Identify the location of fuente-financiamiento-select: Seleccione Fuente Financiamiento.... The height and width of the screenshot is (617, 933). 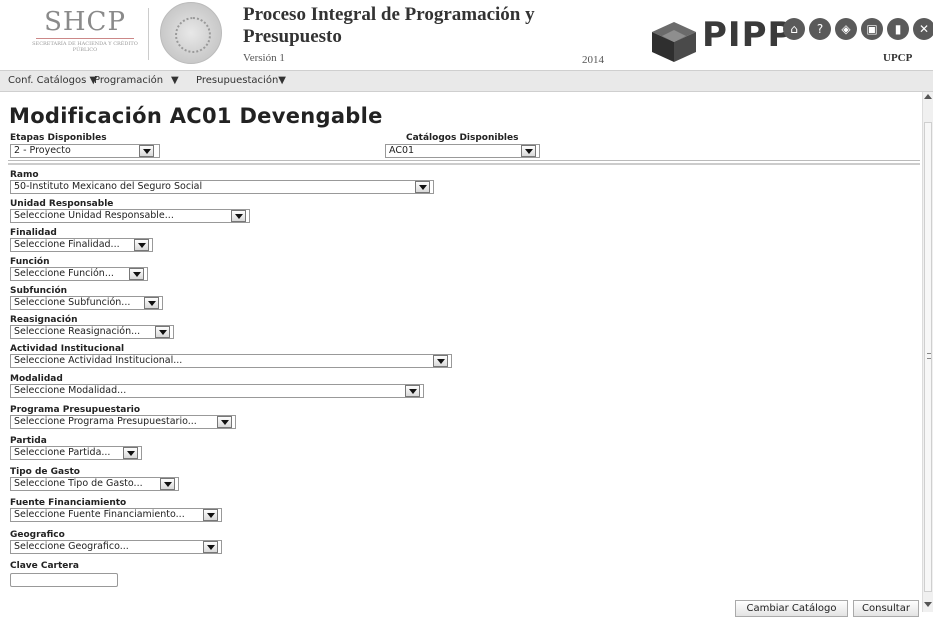
(116, 515).